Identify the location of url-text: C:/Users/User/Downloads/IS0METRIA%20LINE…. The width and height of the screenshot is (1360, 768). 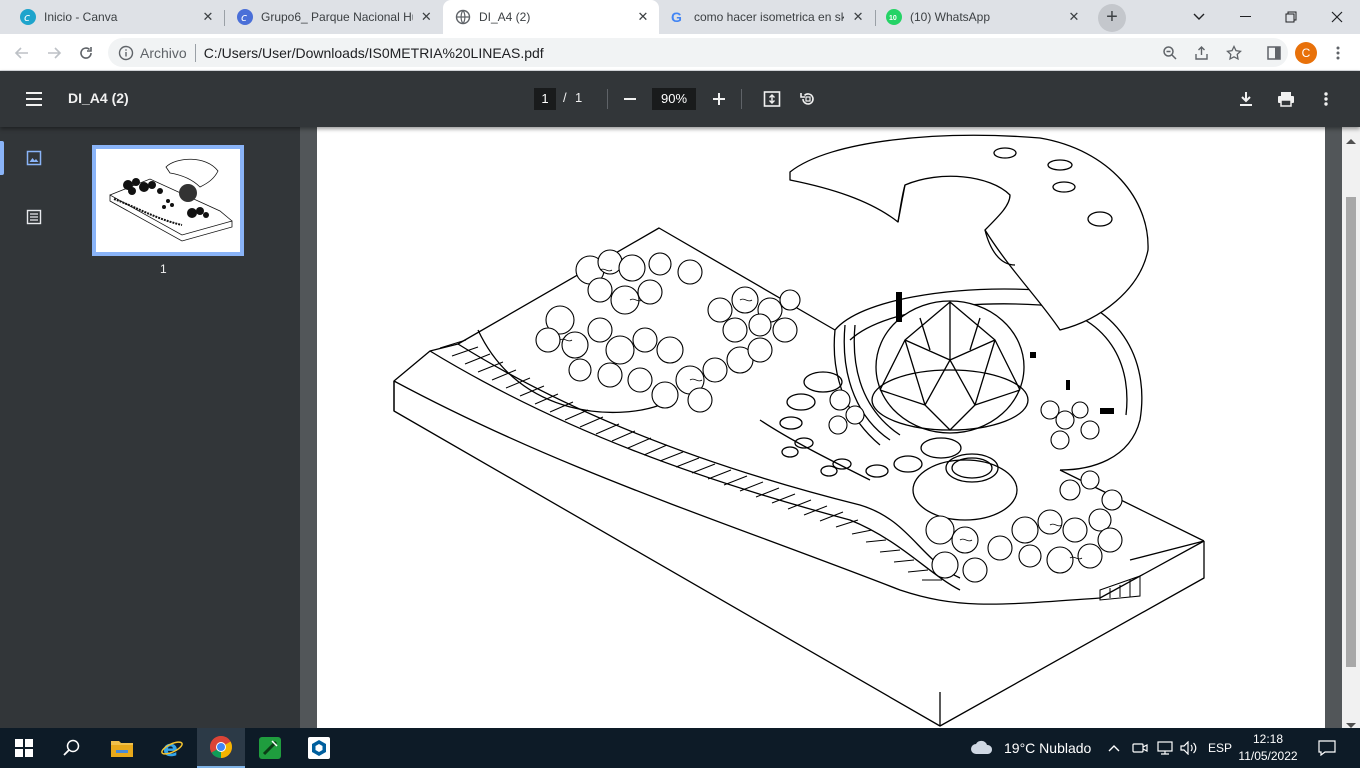
(374, 53).